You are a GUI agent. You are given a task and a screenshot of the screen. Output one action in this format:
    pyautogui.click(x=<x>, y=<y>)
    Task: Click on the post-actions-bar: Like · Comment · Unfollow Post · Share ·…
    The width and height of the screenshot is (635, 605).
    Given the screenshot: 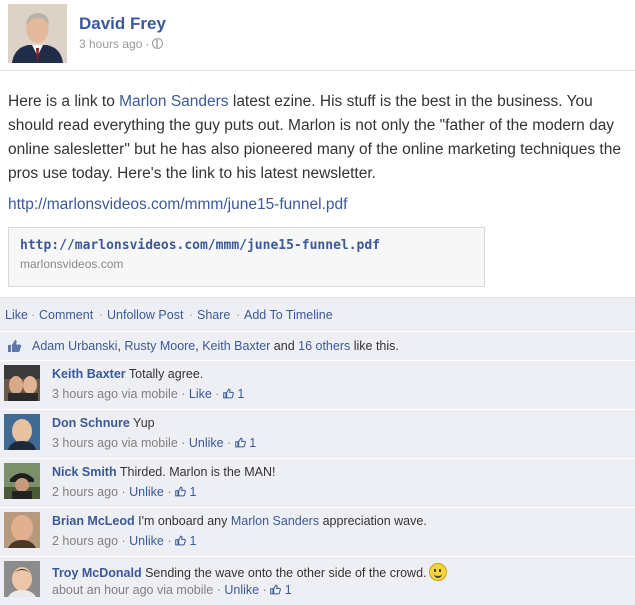 What is the action you would take?
    pyautogui.click(x=317, y=314)
    